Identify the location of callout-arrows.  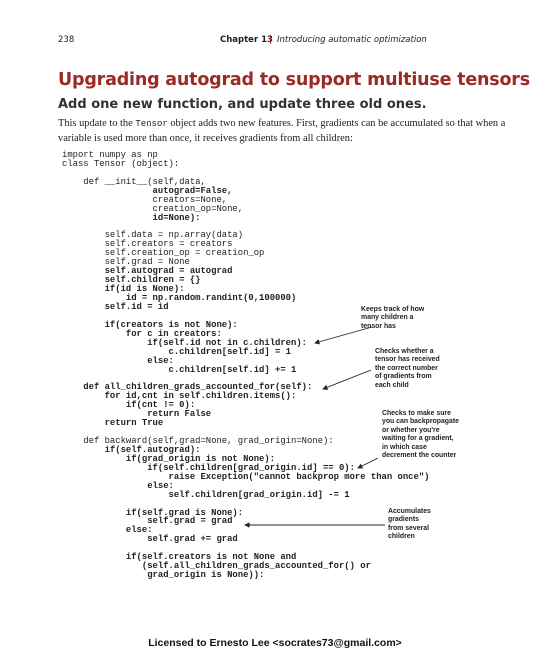
(314, 427).